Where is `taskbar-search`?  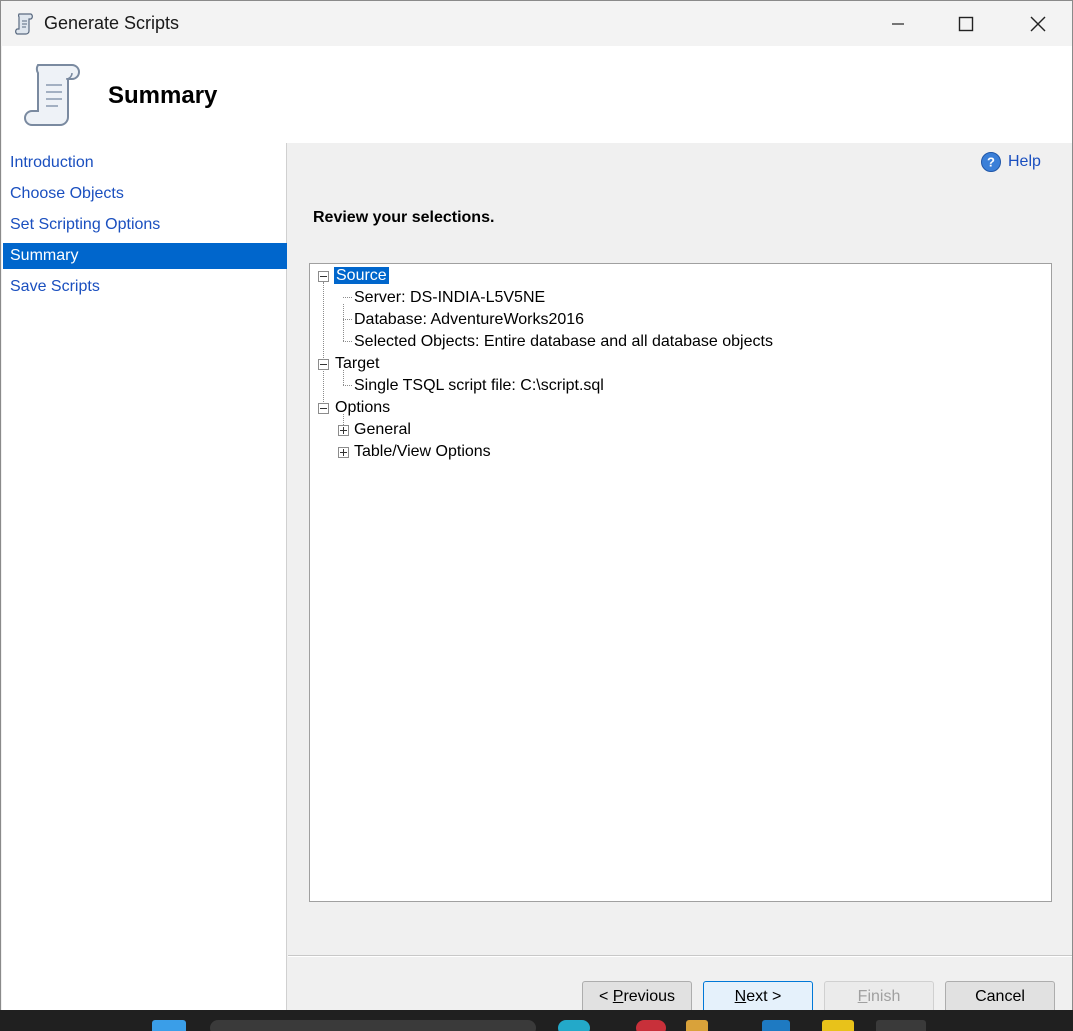
taskbar-search is located at coordinates (373, 1025).